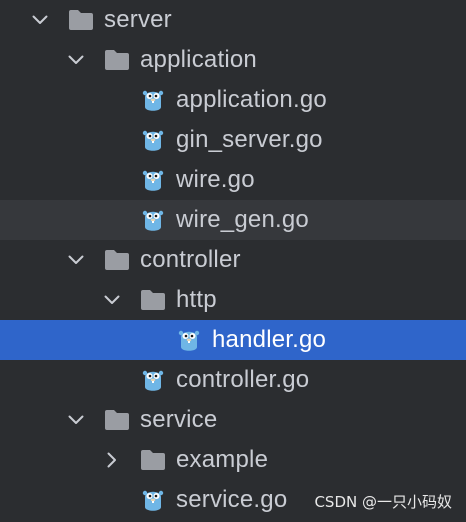 Image resolution: width=466 pixels, height=522 pixels. What do you see at coordinates (215, 179) in the screenshot?
I see `tree-item-label: wire.go` at bounding box center [215, 179].